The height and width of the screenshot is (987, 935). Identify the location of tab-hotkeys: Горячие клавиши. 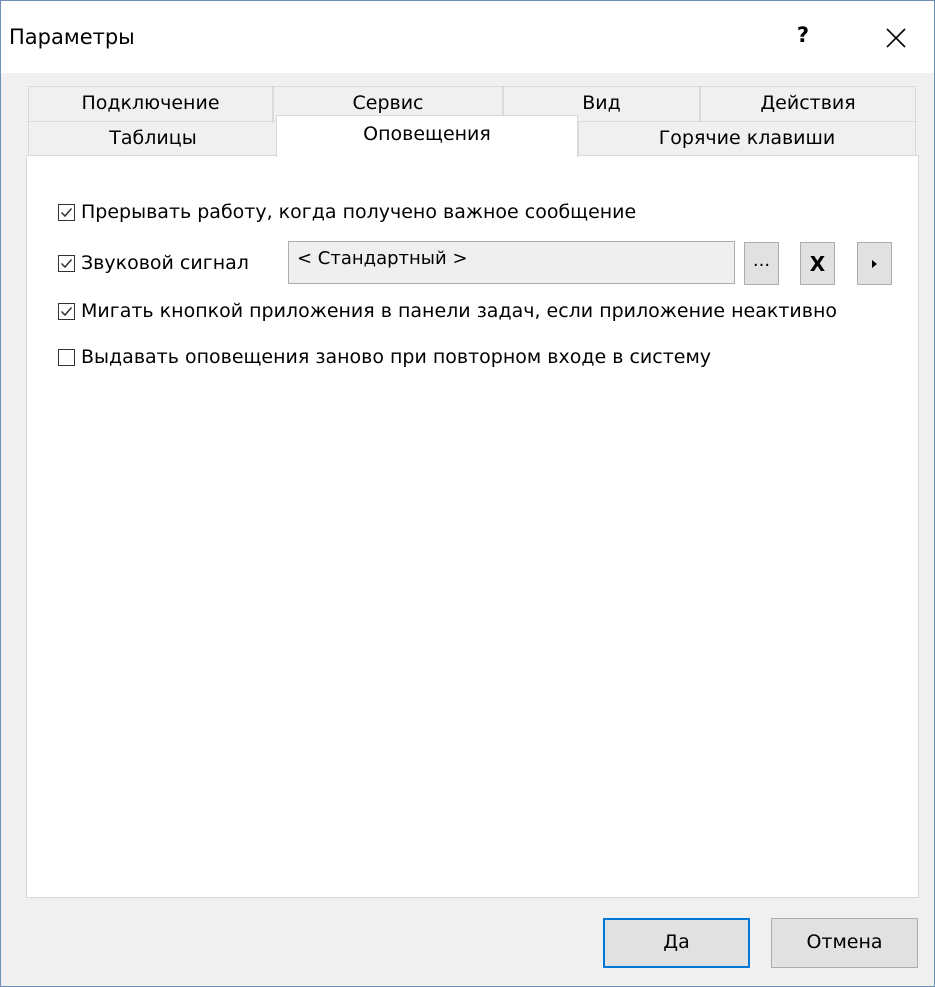
(747, 138).